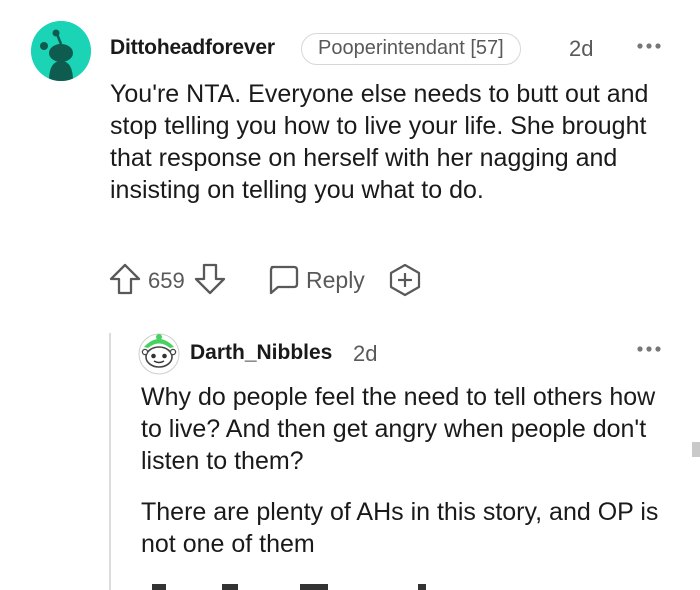 The height and width of the screenshot is (590, 700). Describe the element at coordinates (261, 353) in the screenshot. I see `reply-username: Darth_Nibbles` at that location.